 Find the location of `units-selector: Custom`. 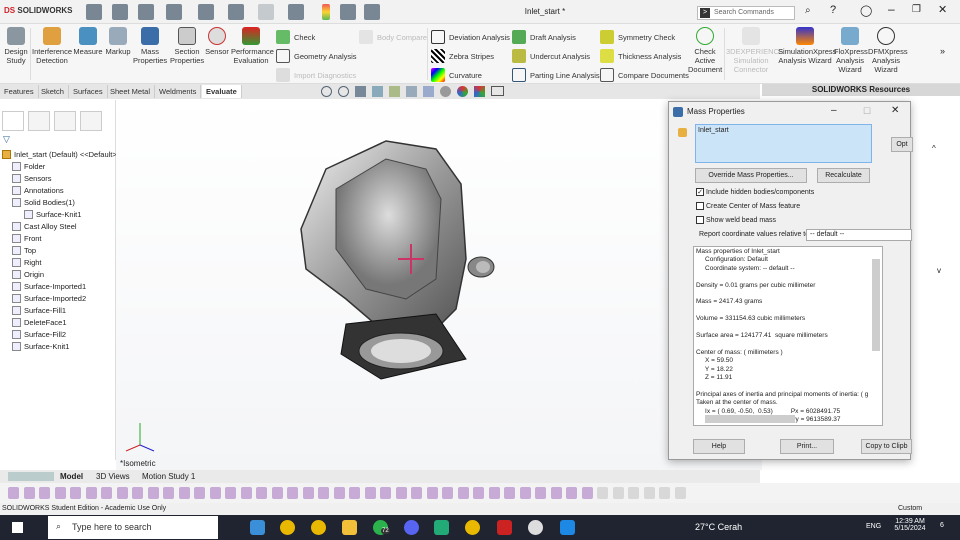

units-selector: Custom is located at coordinates (910, 508).